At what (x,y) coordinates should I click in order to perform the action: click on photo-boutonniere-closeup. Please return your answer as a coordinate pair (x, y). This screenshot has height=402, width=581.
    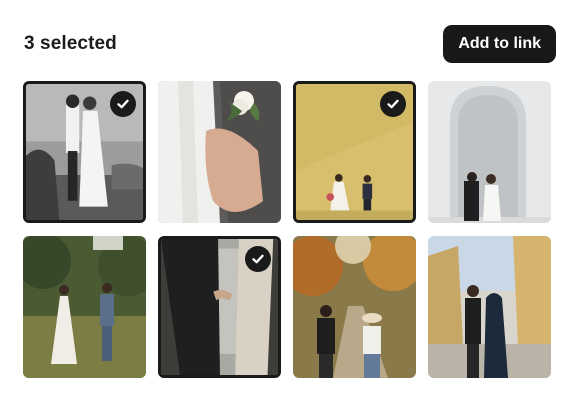
    Looking at the image, I should click on (219, 152).